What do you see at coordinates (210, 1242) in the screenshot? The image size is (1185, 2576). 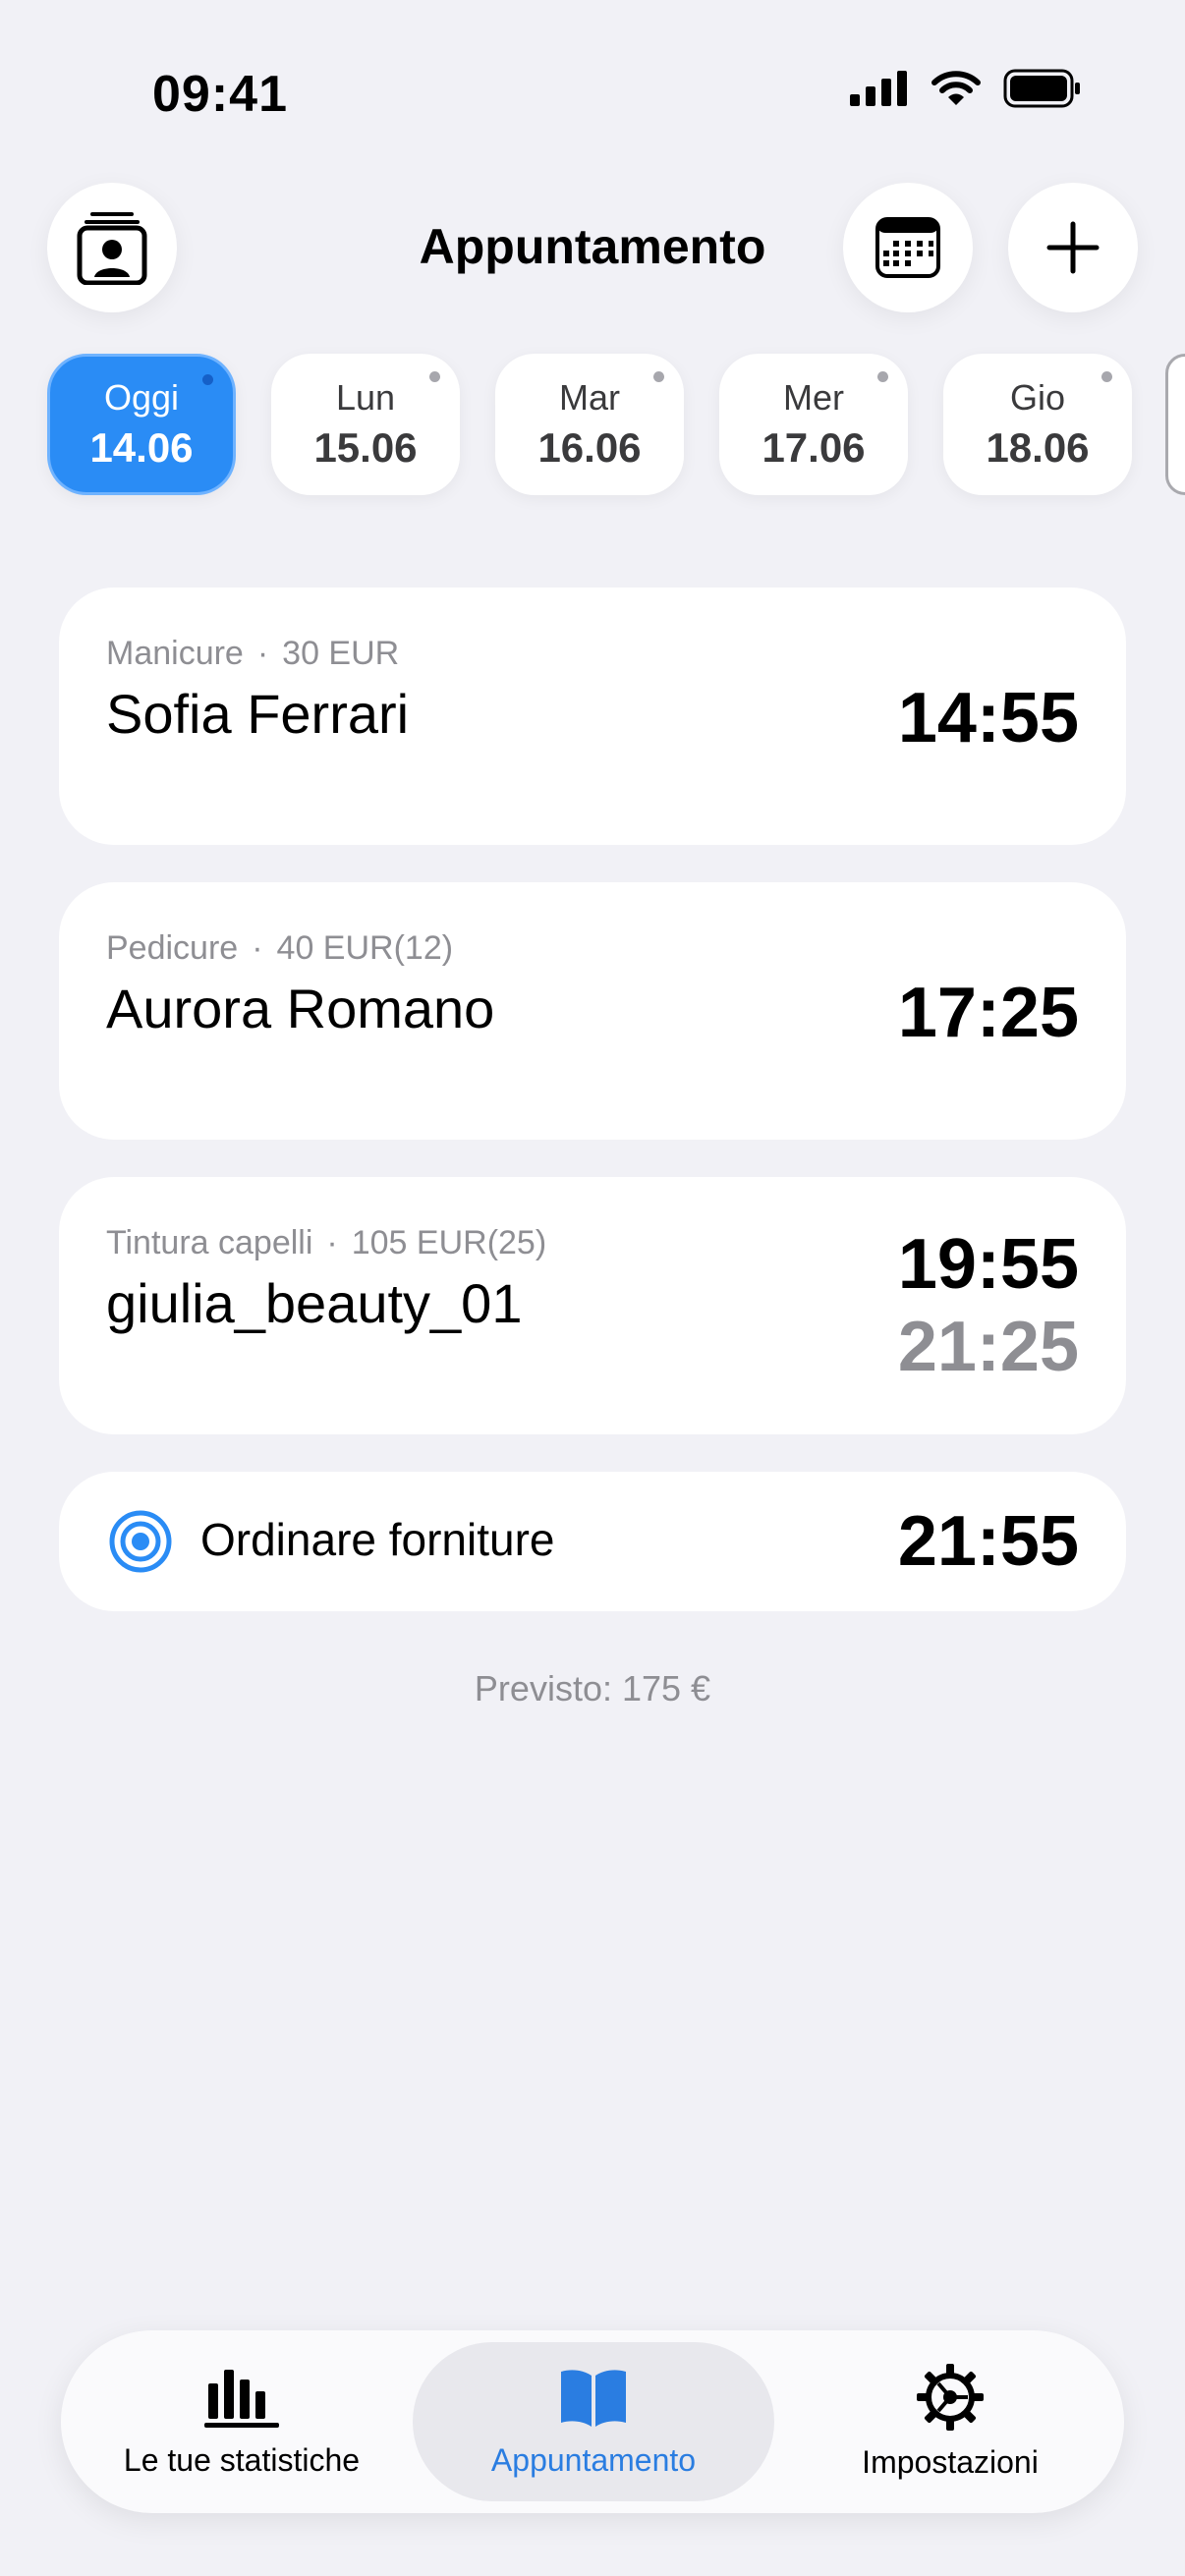 I see `appointment-service: Tintura capelli` at bounding box center [210, 1242].